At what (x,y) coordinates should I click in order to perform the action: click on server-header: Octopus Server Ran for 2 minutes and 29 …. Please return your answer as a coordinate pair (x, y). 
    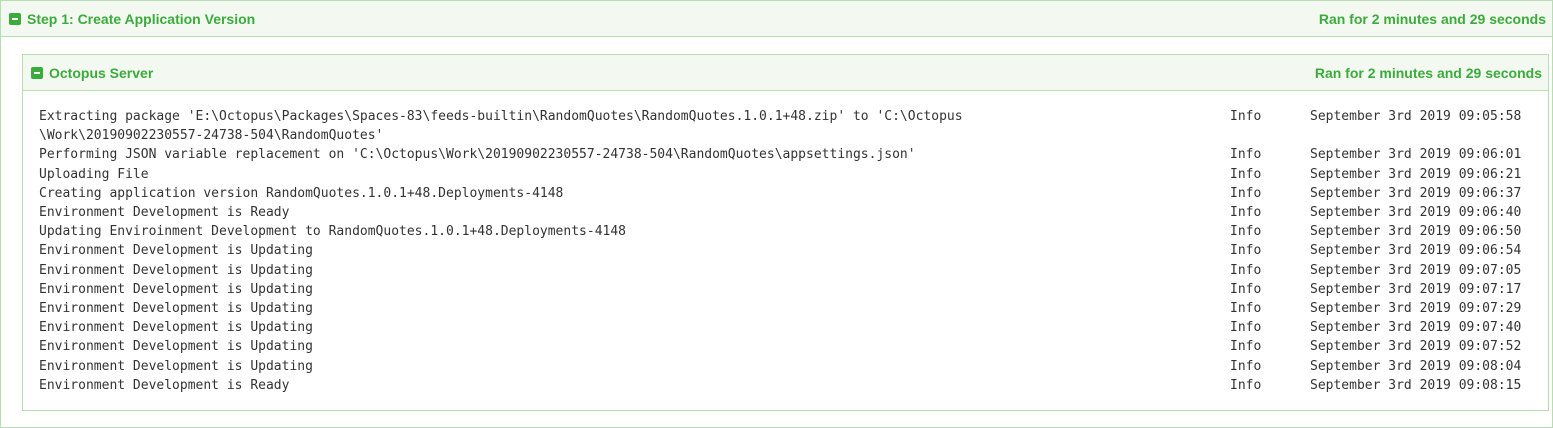
    Looking at the image, I should click on (785, 73).